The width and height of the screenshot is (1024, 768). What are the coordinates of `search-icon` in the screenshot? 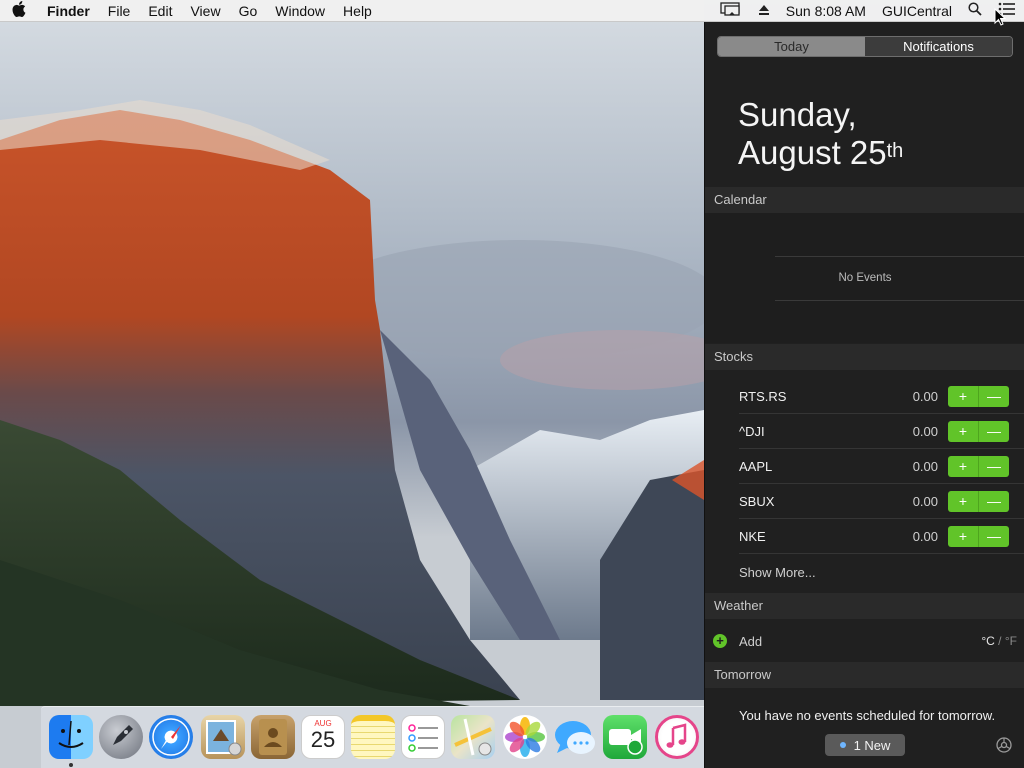 It's located at (975, 8).